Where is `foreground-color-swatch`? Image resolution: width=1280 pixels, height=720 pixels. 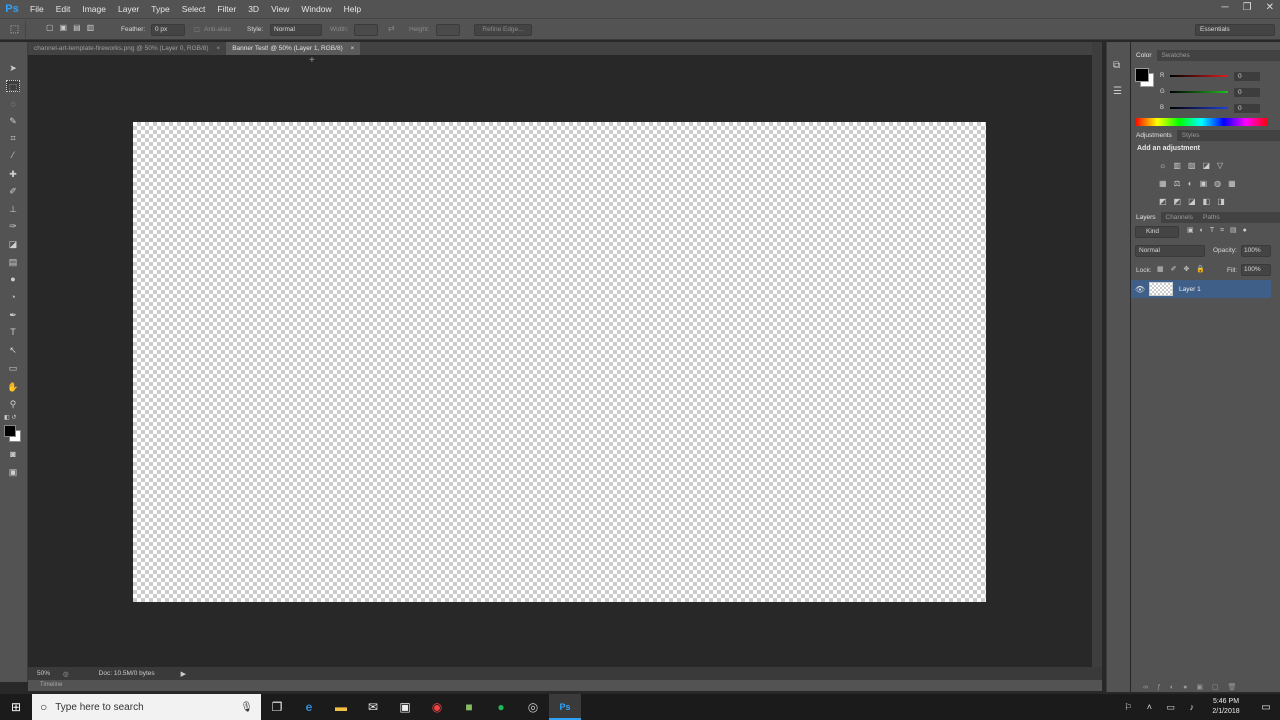
foreground-color-swatch is located at coordinates (10, 431).